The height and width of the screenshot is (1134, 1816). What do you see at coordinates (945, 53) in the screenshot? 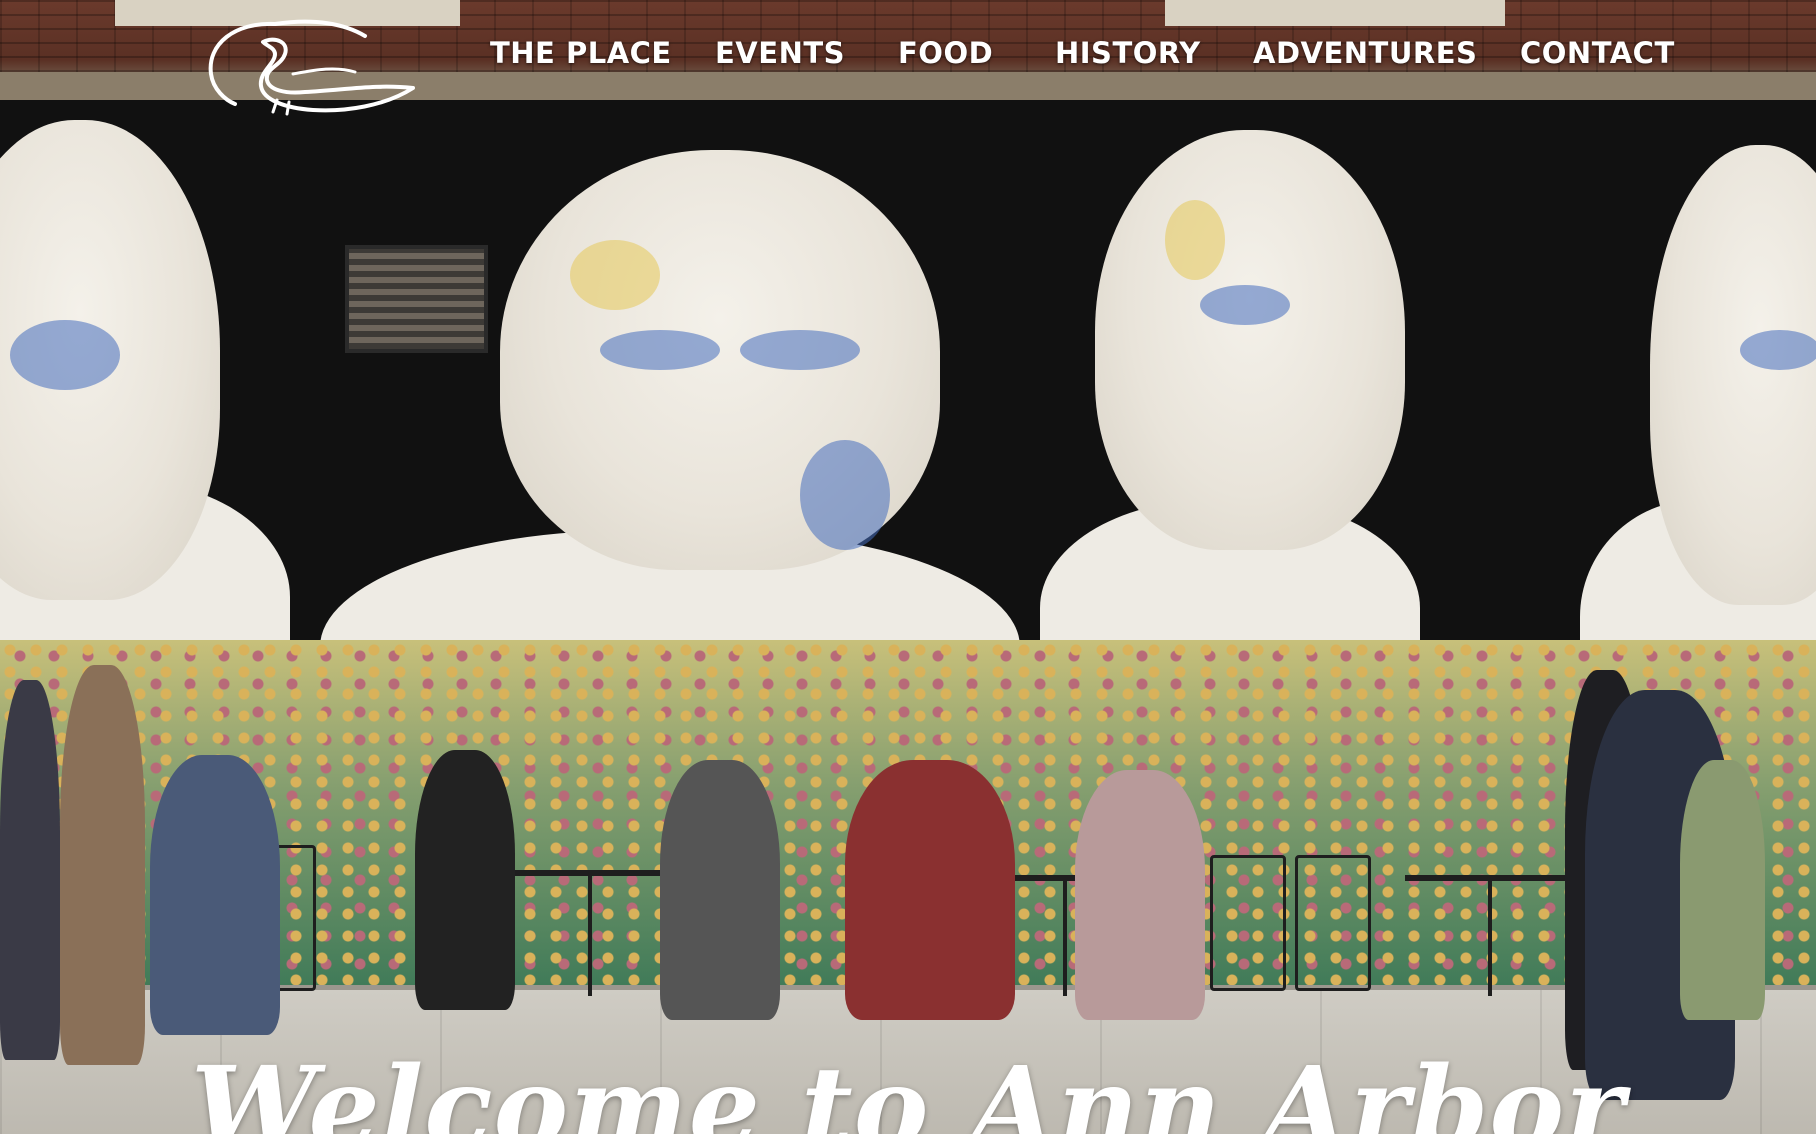
I see `nav-item-food: FOOD` at bounding box center [945, 53].